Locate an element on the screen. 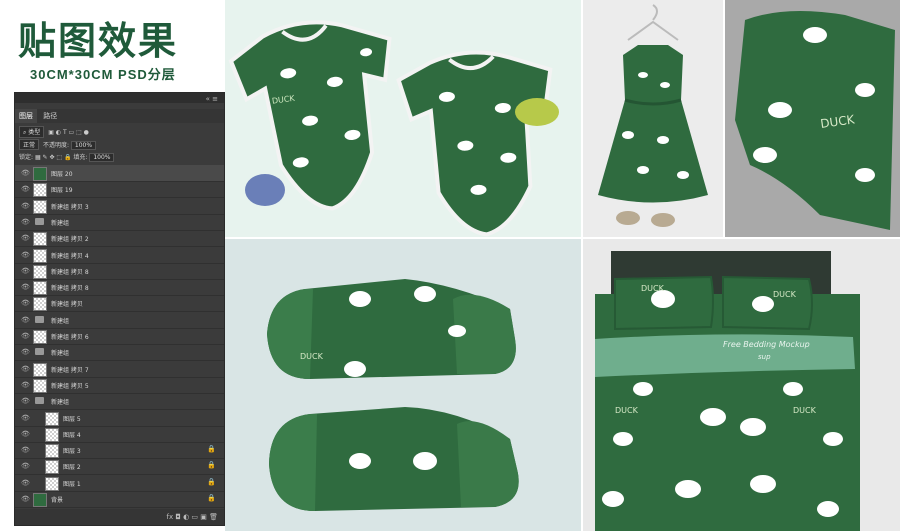  layer-name: 图层 1 is located at coordinates (72, 484).